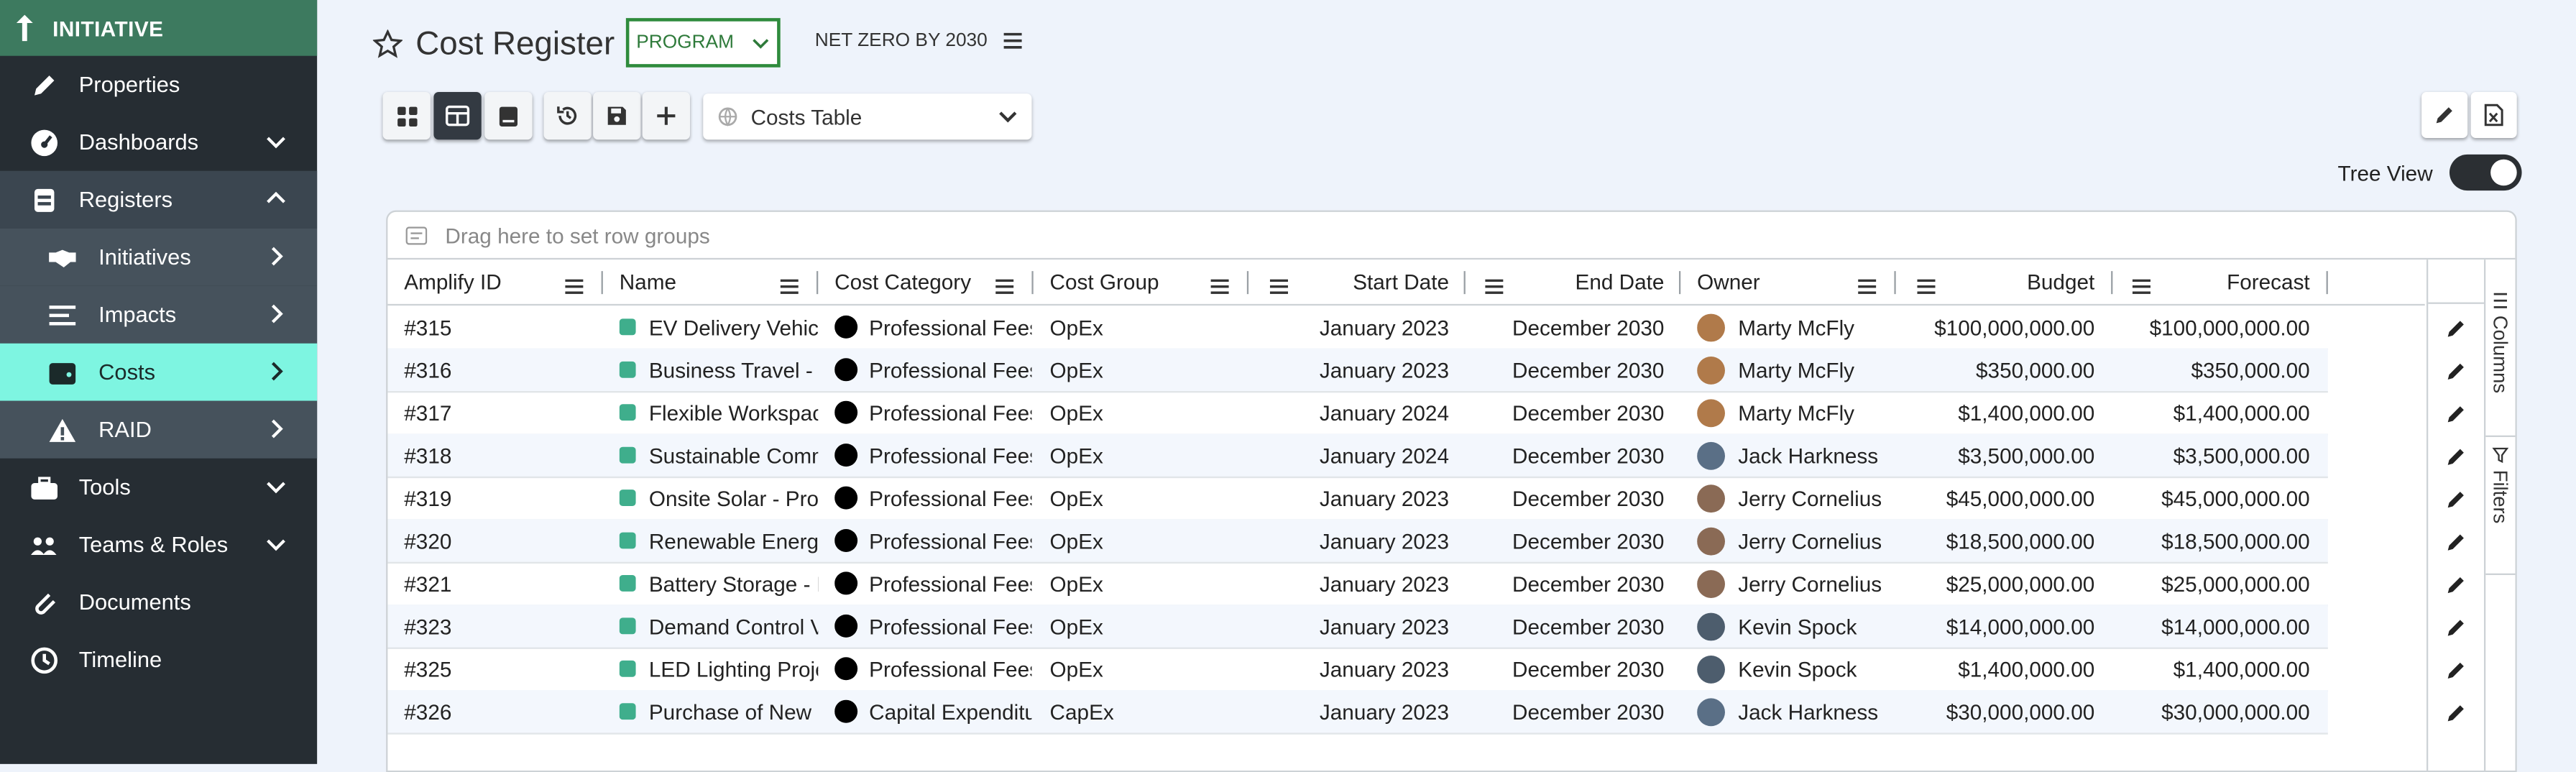 This screenshot has width=2576, height=772. Describe the element at coordinates (158, 142) in the screenshot. I see `sidebar-item-dashboards: Dashboards` at that location.